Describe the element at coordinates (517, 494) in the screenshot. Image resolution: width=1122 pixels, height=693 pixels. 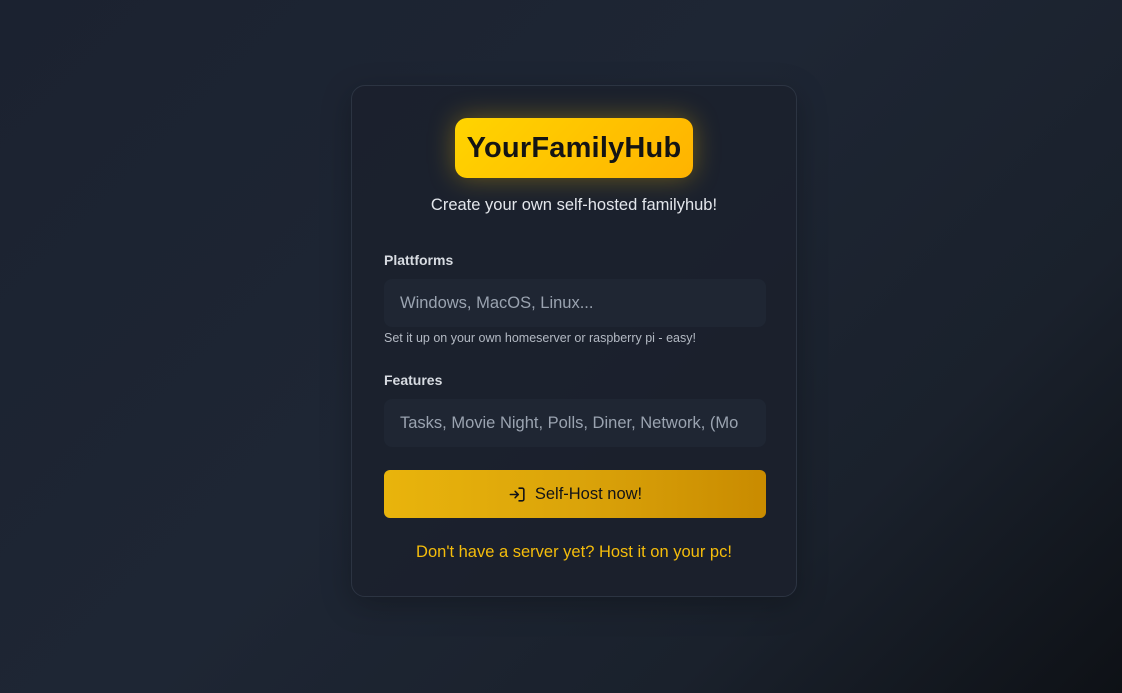
I see `login-icon` at that location.